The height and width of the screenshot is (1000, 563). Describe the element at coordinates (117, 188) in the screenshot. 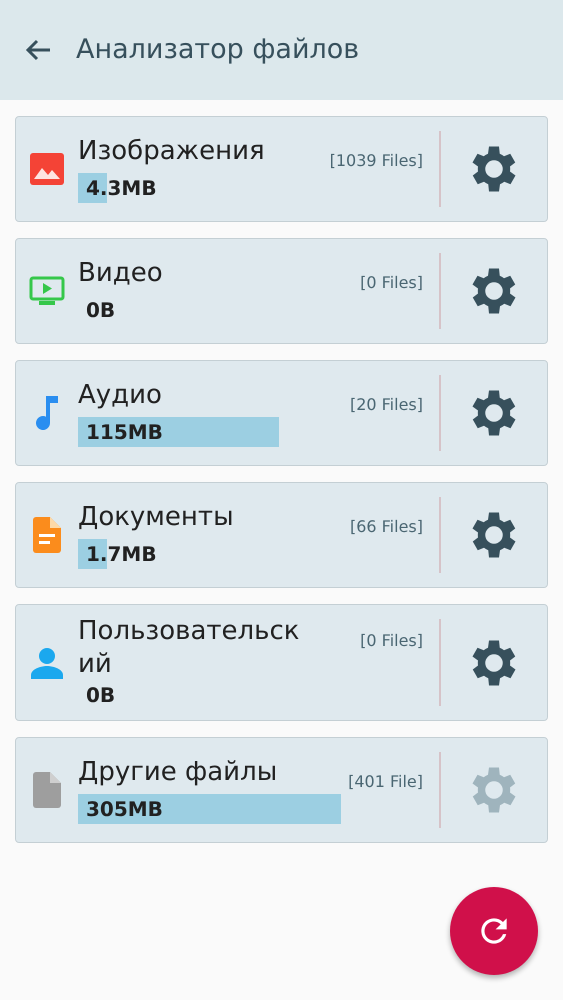

I see `size-label: 4.3MB` at that location.